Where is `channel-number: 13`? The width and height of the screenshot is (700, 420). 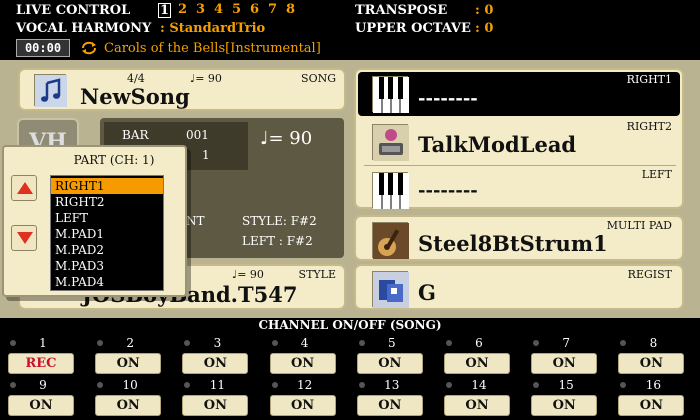 channel-number: 13 is located at coordinates (392, 385).